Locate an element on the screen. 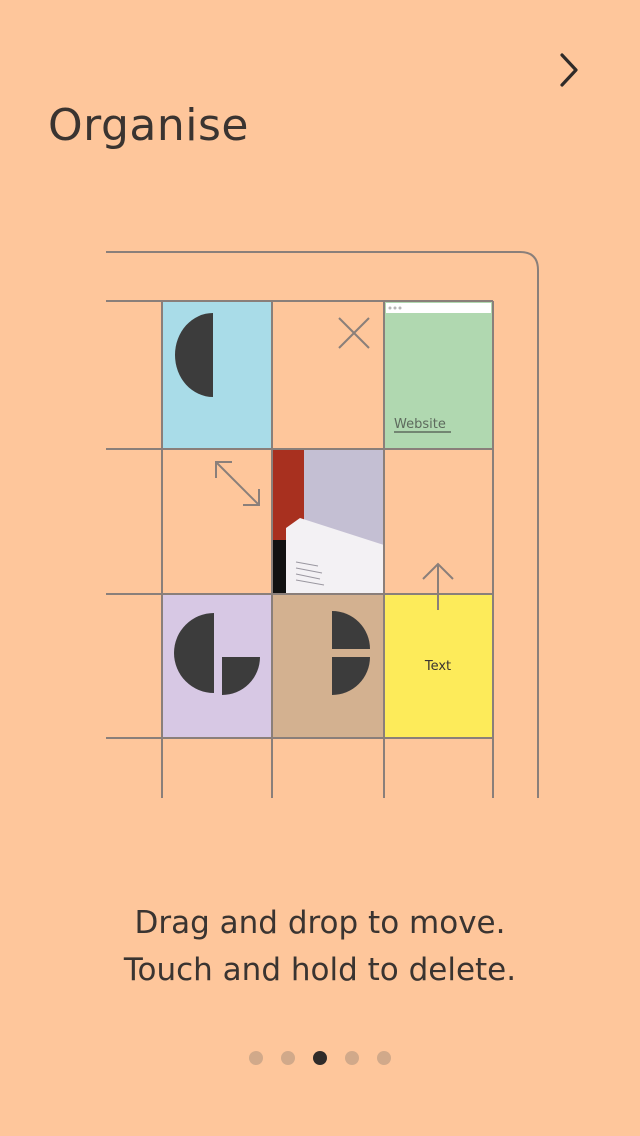  close-icon is located at coordinates (354, 333).